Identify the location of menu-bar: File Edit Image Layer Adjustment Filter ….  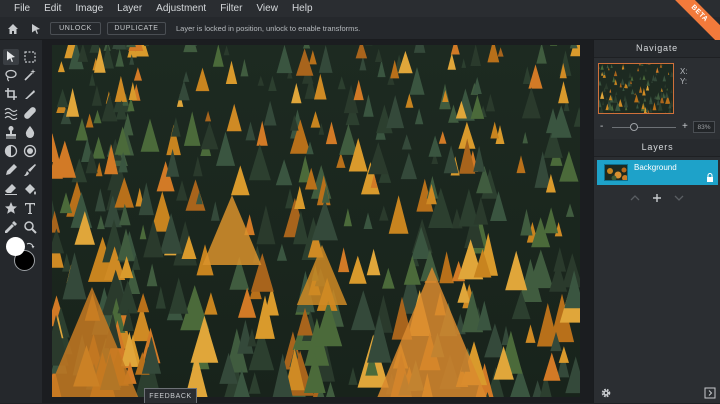
(360, 8).